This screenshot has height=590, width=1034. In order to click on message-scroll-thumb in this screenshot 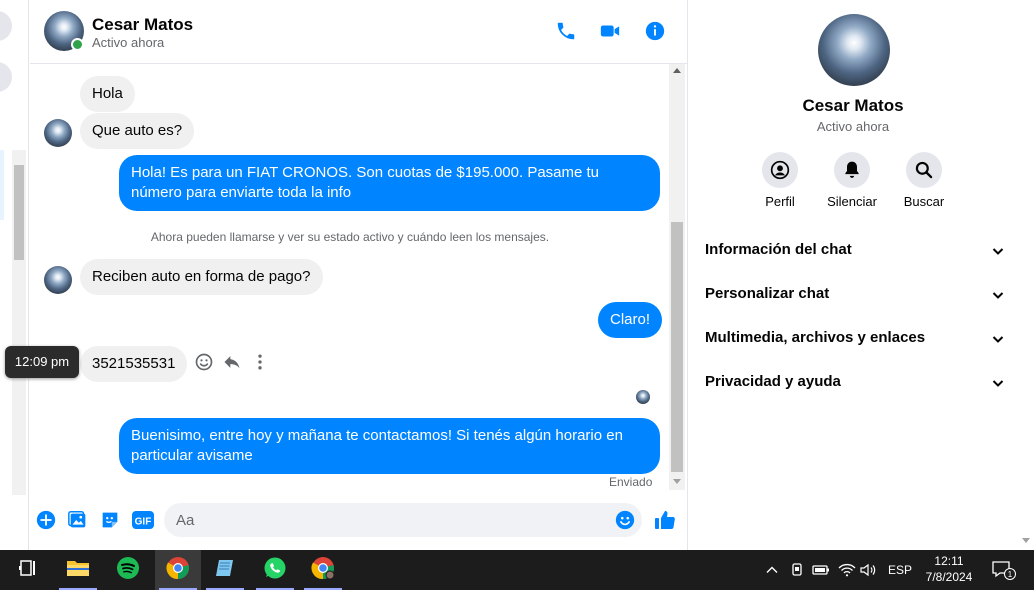, I will do `click(677, 347)`.